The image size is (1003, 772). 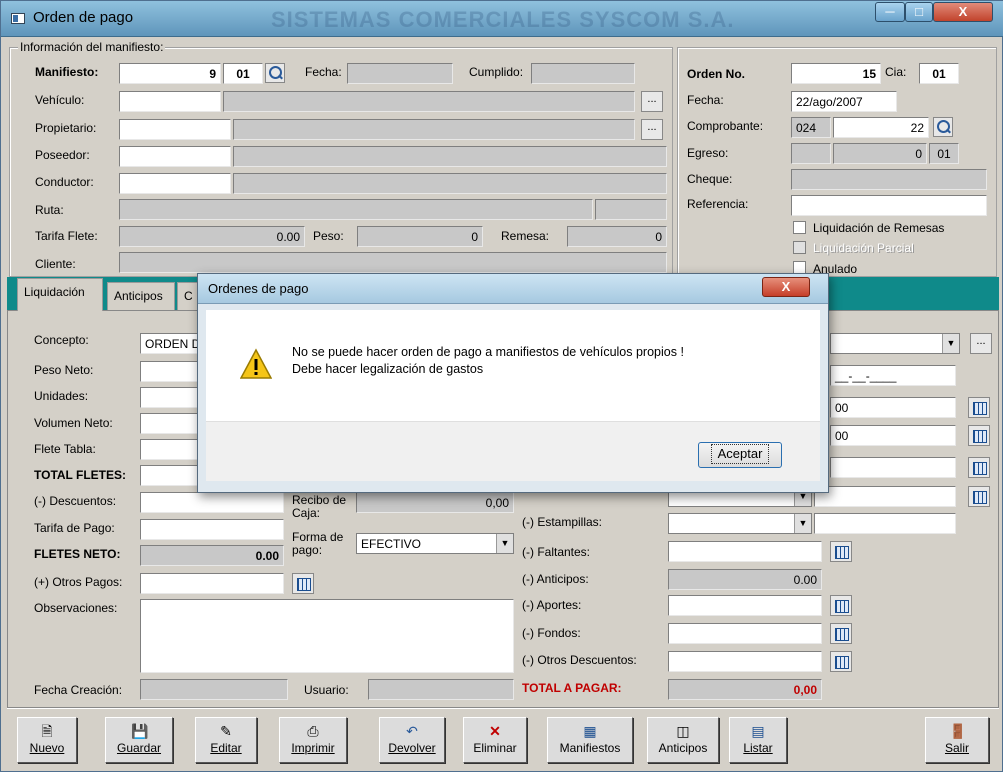 I want to click on minimize-button: ─, so click(x=890, y=12).